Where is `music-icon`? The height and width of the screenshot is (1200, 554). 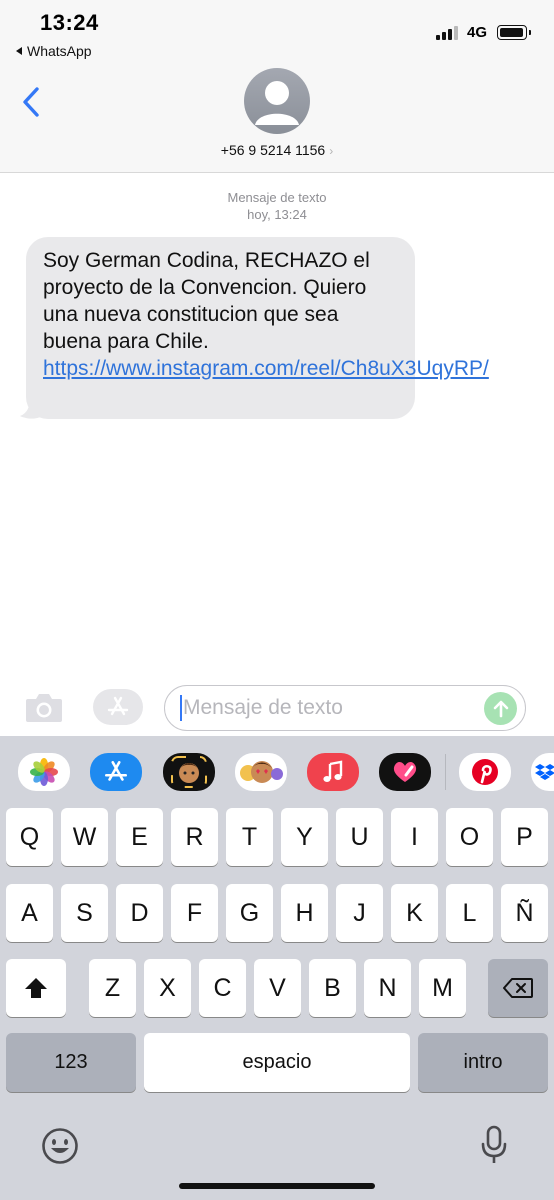 music-icon is located at coordinates (333, 771).